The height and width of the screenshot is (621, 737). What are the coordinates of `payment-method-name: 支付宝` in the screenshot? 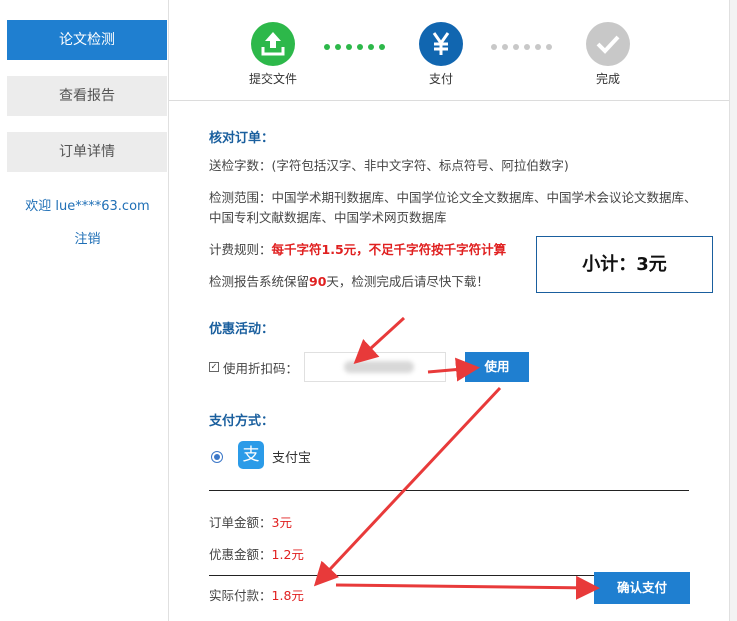 It's located at (292, 458).